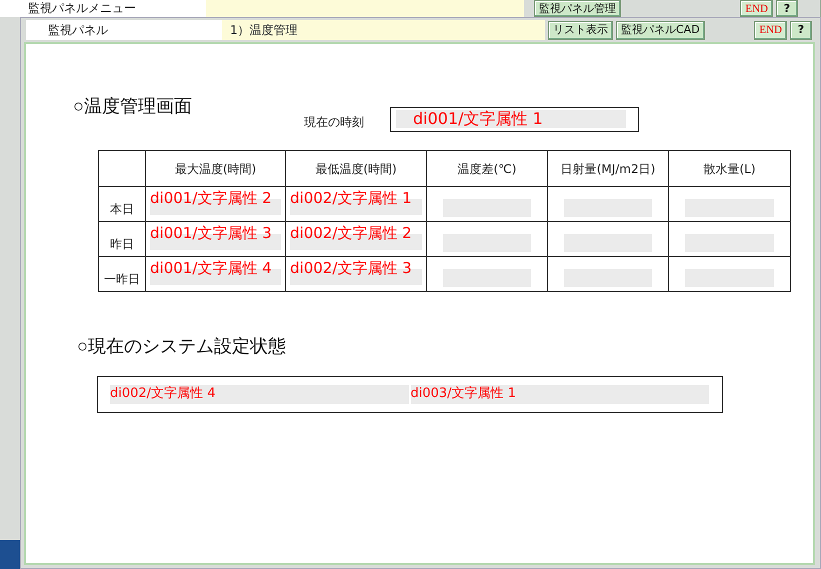 This screenshot has width=821, height=569. What do you see at coordinates (215, 237) in the screenshot?
I see `table-cell: di001/文字属性 3` at bounding box center [215, 237].